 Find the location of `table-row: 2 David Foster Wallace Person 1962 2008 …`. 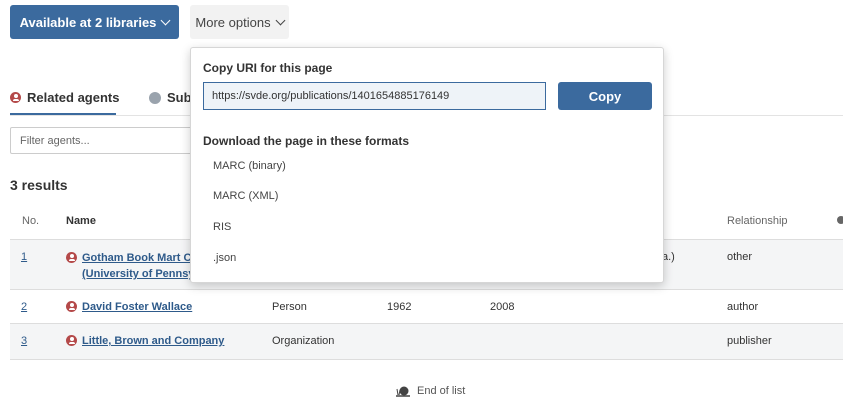

table-row: 2 David Foster Wallace Person 1962 2008 … is located at coordinates (426, 306).